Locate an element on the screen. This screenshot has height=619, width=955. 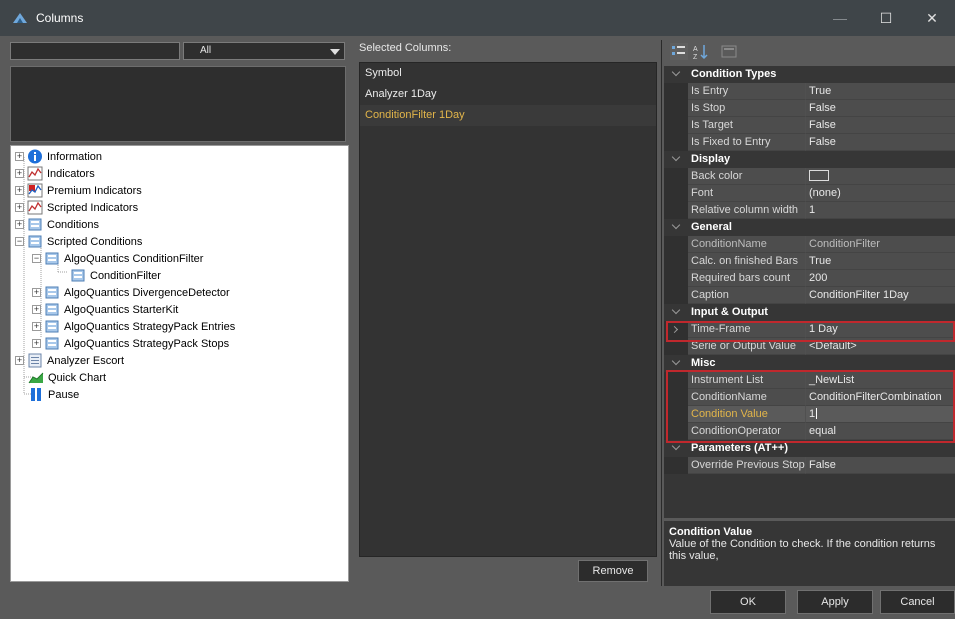
tree-item-label: Indicators is located at coordinates (71, 173).